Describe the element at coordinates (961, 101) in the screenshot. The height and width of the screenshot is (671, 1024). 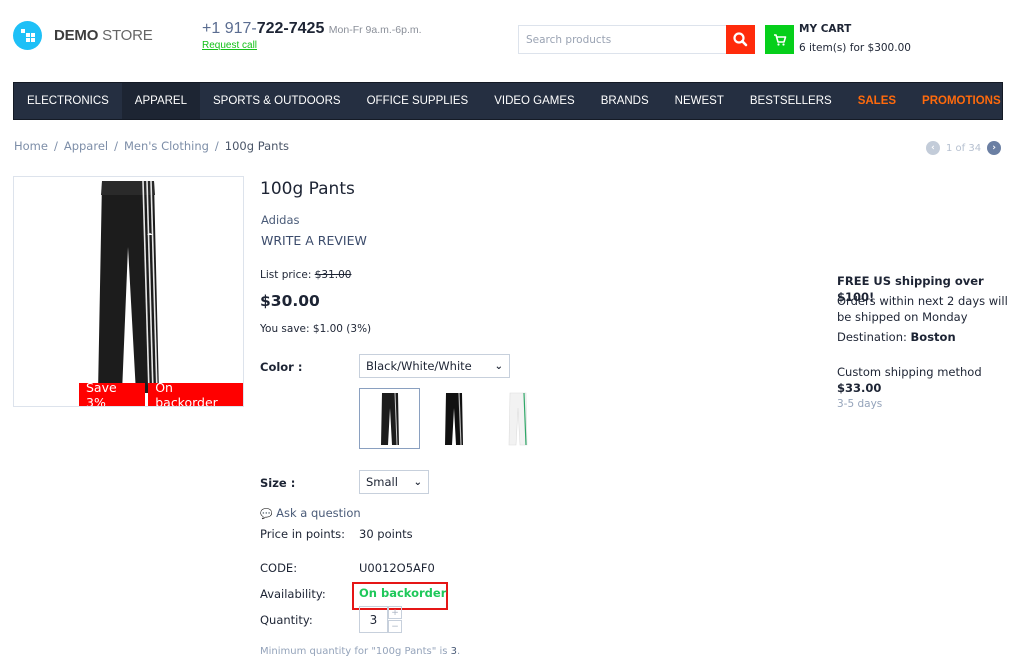
I see `nav-item-promotions: PROMOTIONS` at that location.